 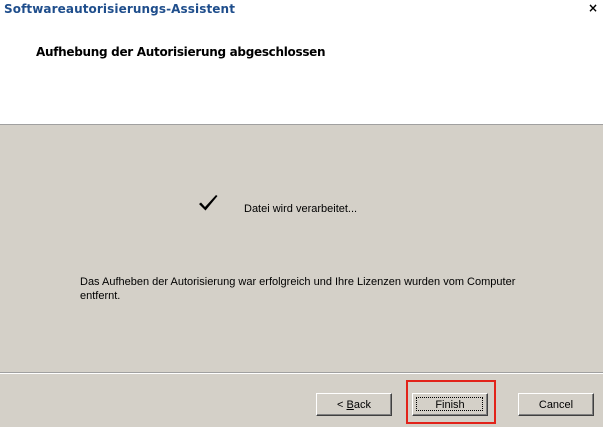 I want to click on back-button-label: < Back, so click(x=354, y=405).